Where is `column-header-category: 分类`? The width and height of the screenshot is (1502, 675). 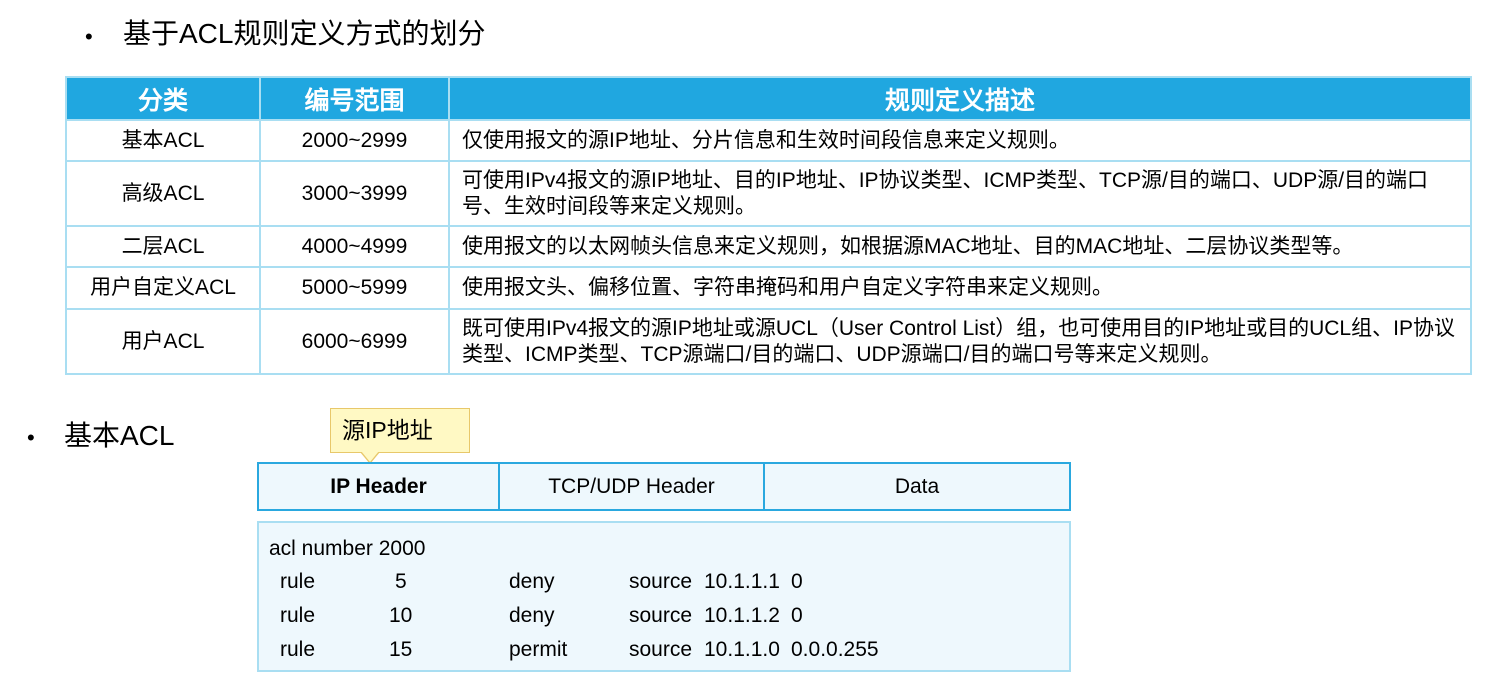
column-header-category: 分类 is located at coordinates (163, 98).